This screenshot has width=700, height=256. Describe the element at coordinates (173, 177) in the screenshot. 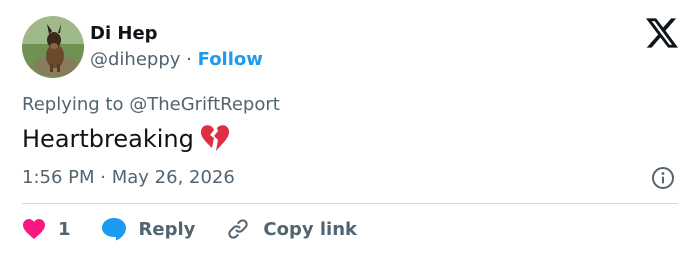

I see `timestamp-date: May 26, 2026` at that location.